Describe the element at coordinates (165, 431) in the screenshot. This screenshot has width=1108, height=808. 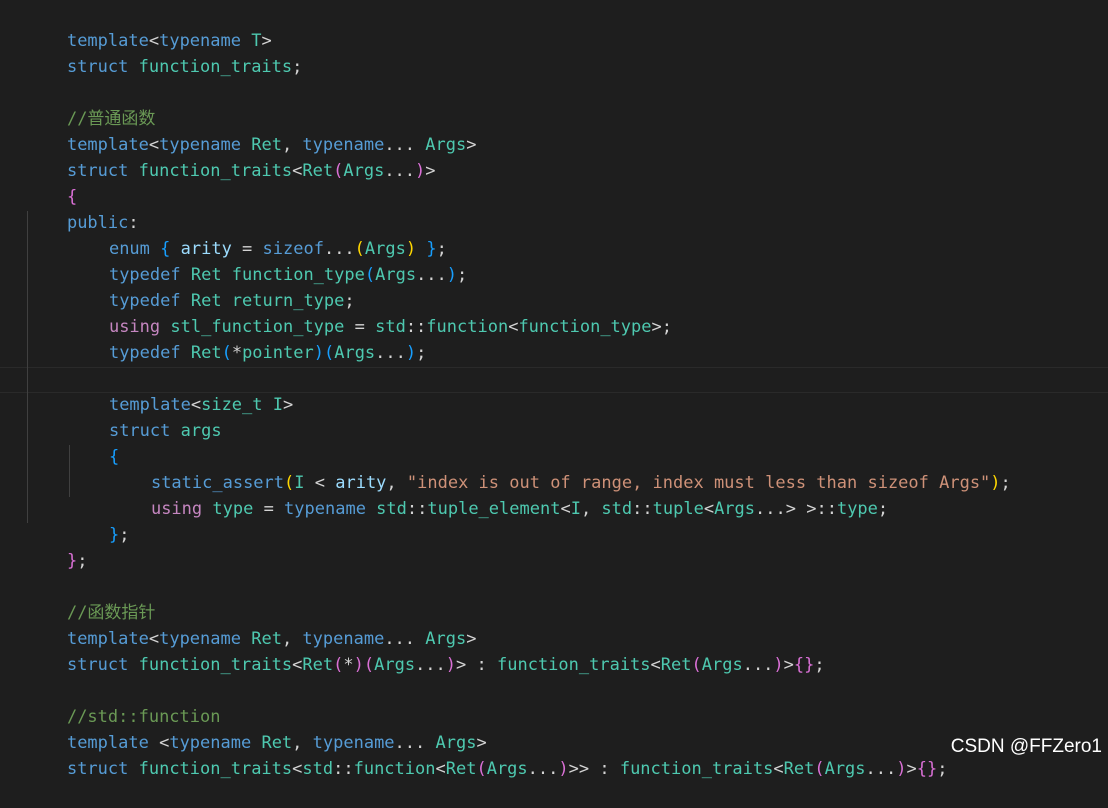
I see `code-line: struct args` at that location.